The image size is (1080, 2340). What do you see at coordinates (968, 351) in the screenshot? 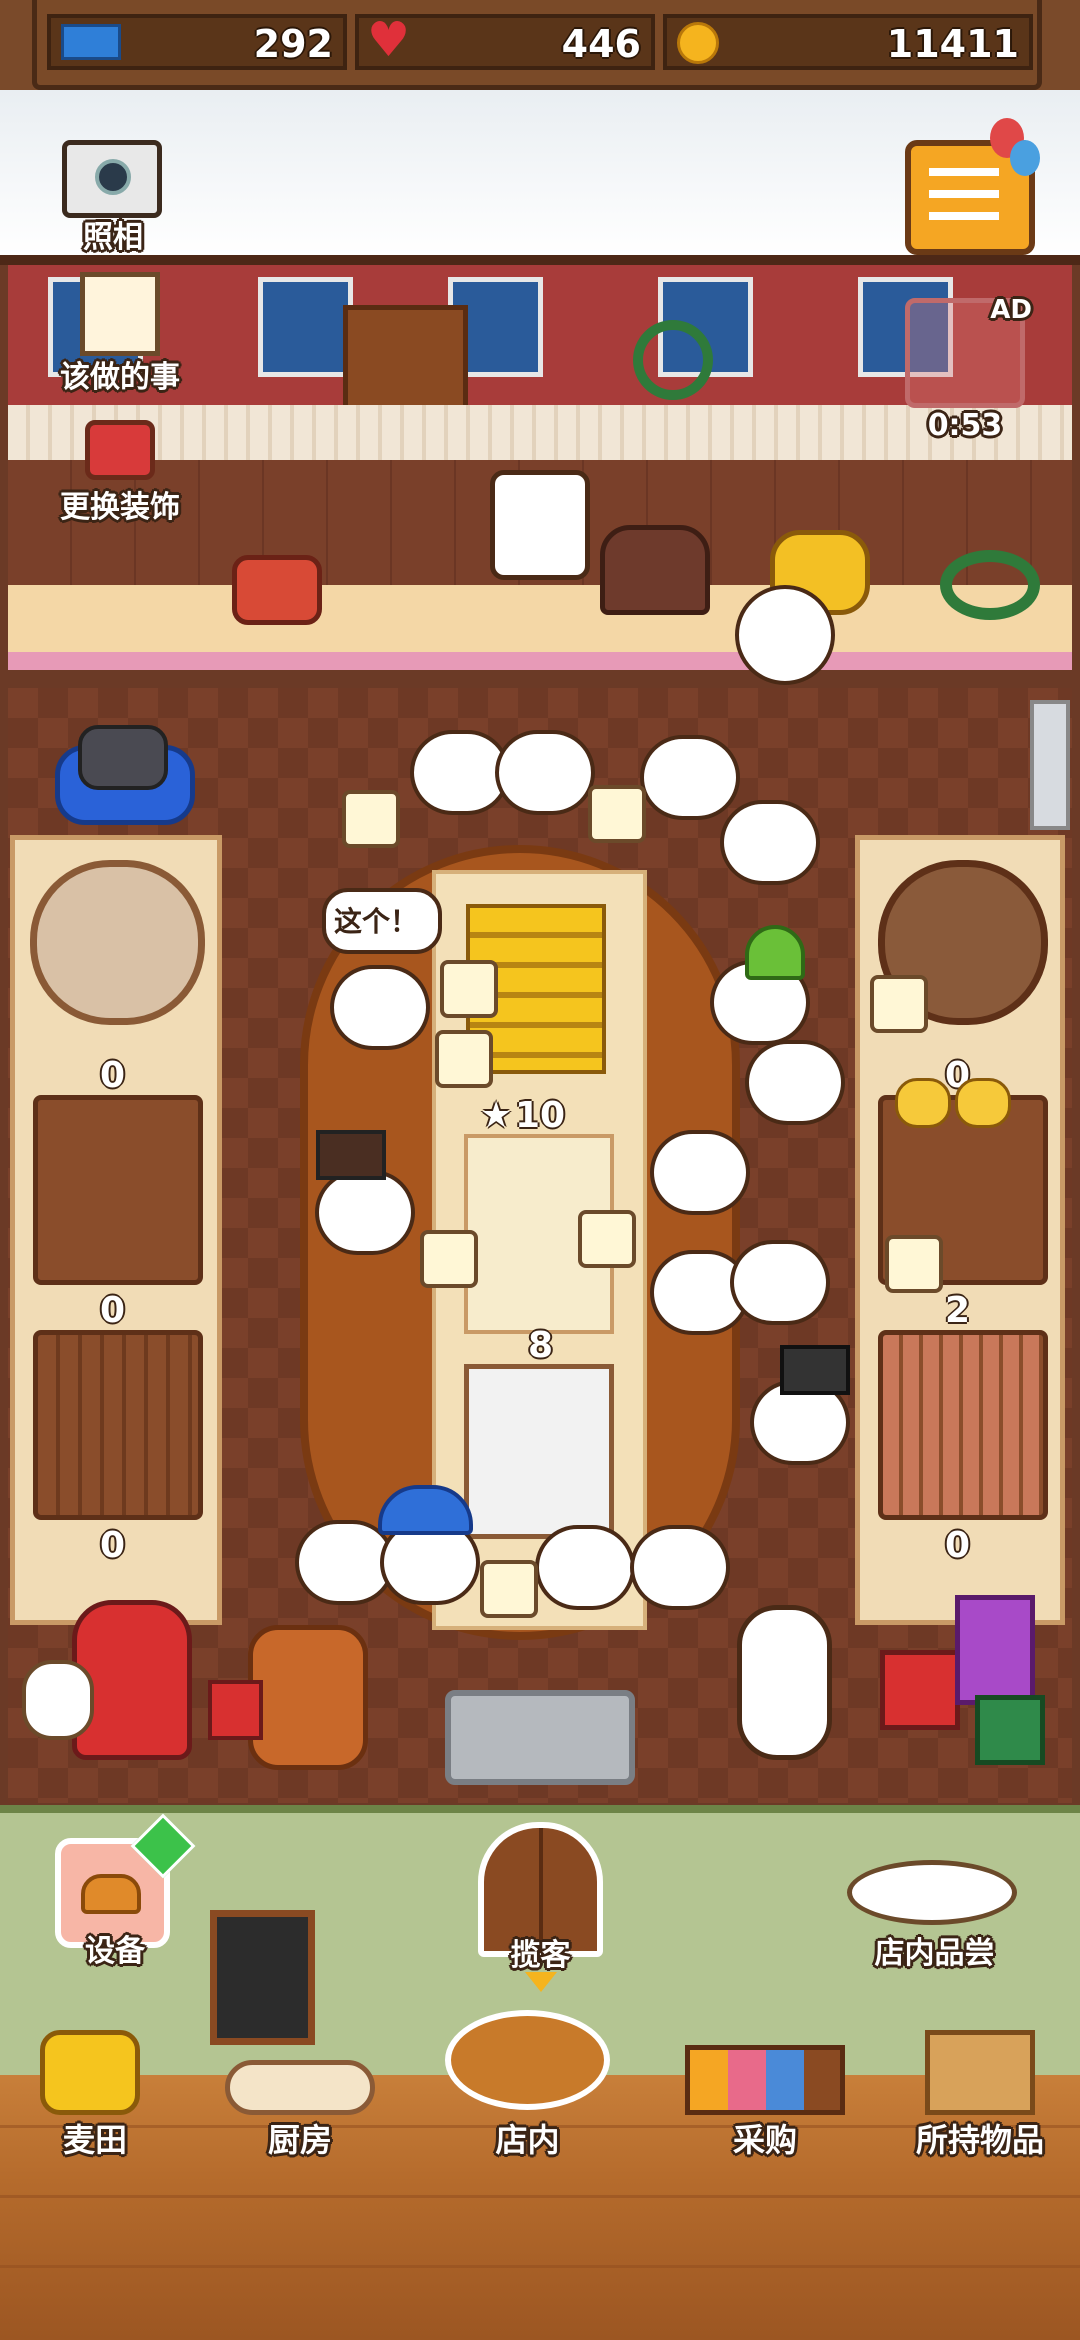
I see `ad-tv-button: AD` at bounding box center [968, 351].